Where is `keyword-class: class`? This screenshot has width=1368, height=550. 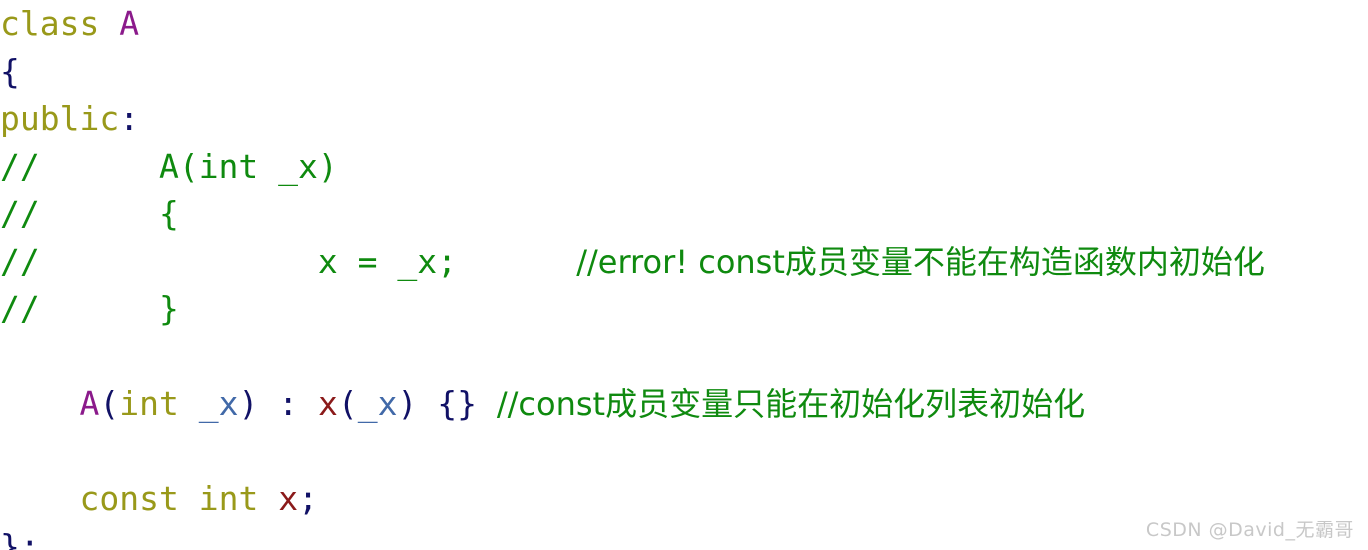 keyword-class: class is located at coordinates (50, 23).